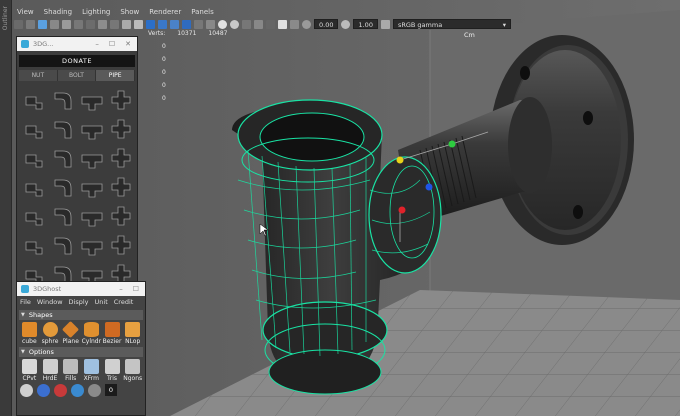 The image size is (680, 416). Describe the element at coordinates (66, 24) in the screenshot. I see `grid-icon` at that location.